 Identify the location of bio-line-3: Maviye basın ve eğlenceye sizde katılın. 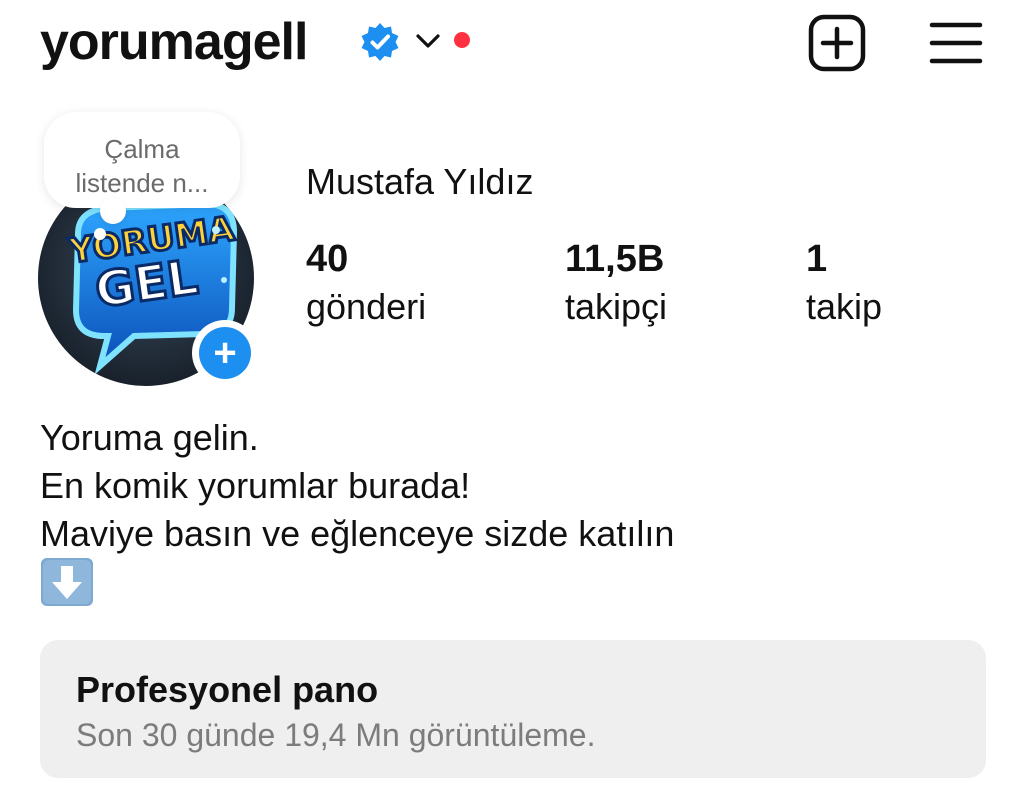
(357, 533).